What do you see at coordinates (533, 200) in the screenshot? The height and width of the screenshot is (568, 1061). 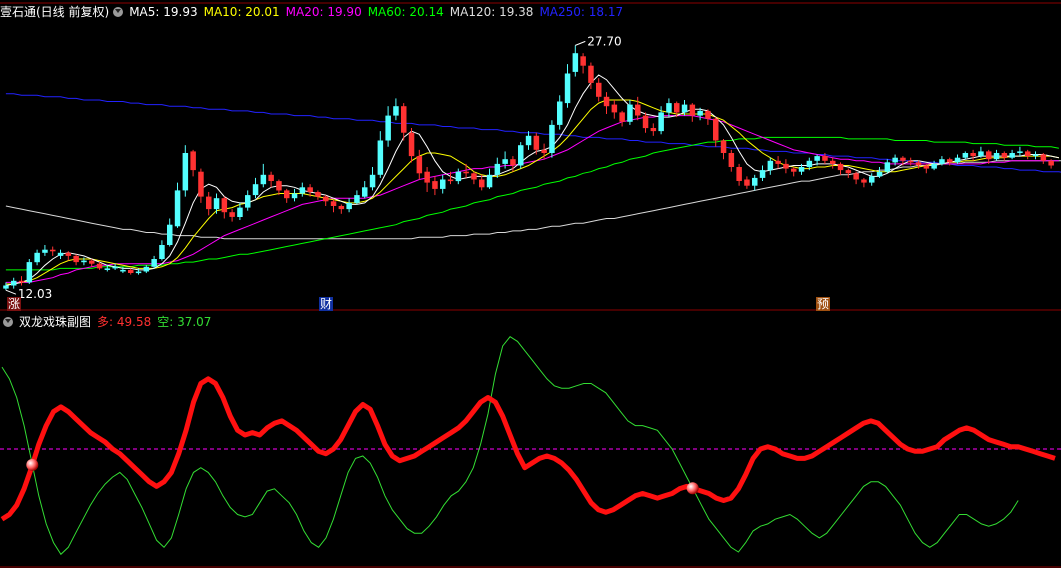 I see `ma-line-ma120` at bounding box center [533, 200].